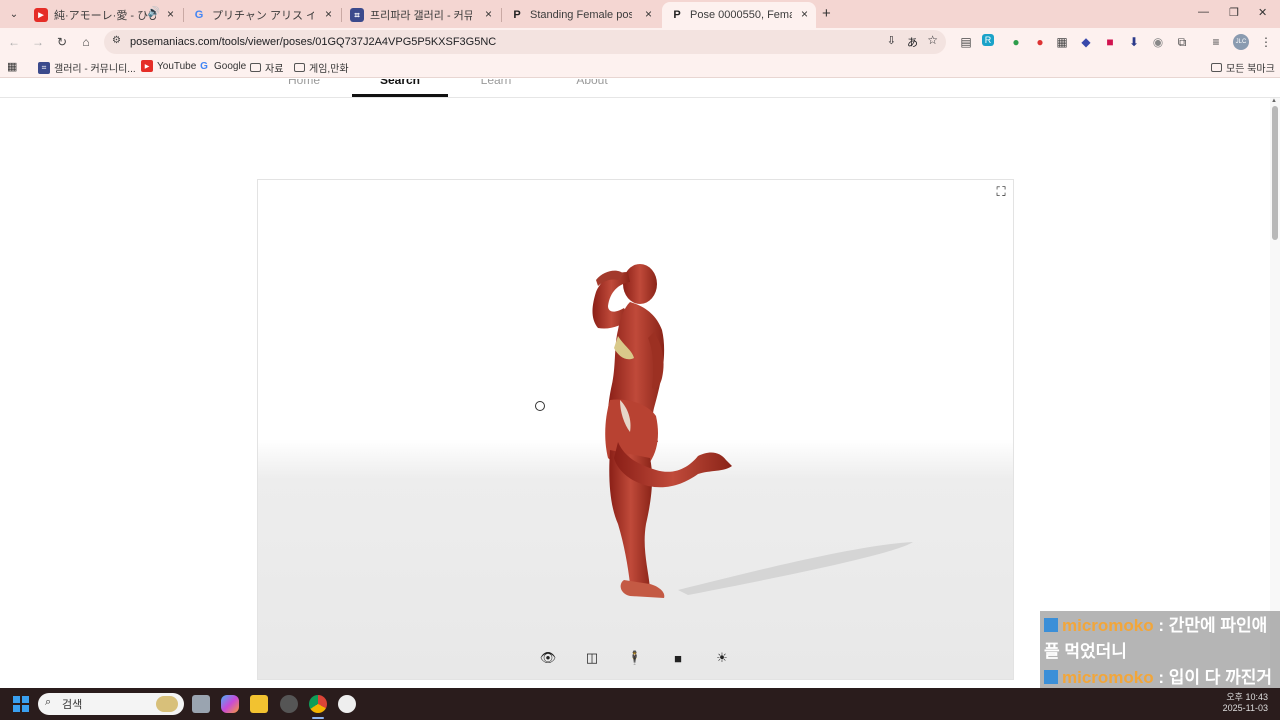 The image size is (1280, 720). Describe the element at coordinates (966, 42) in the screenshot. I see `extension-reader-icon: ▤` at that location.